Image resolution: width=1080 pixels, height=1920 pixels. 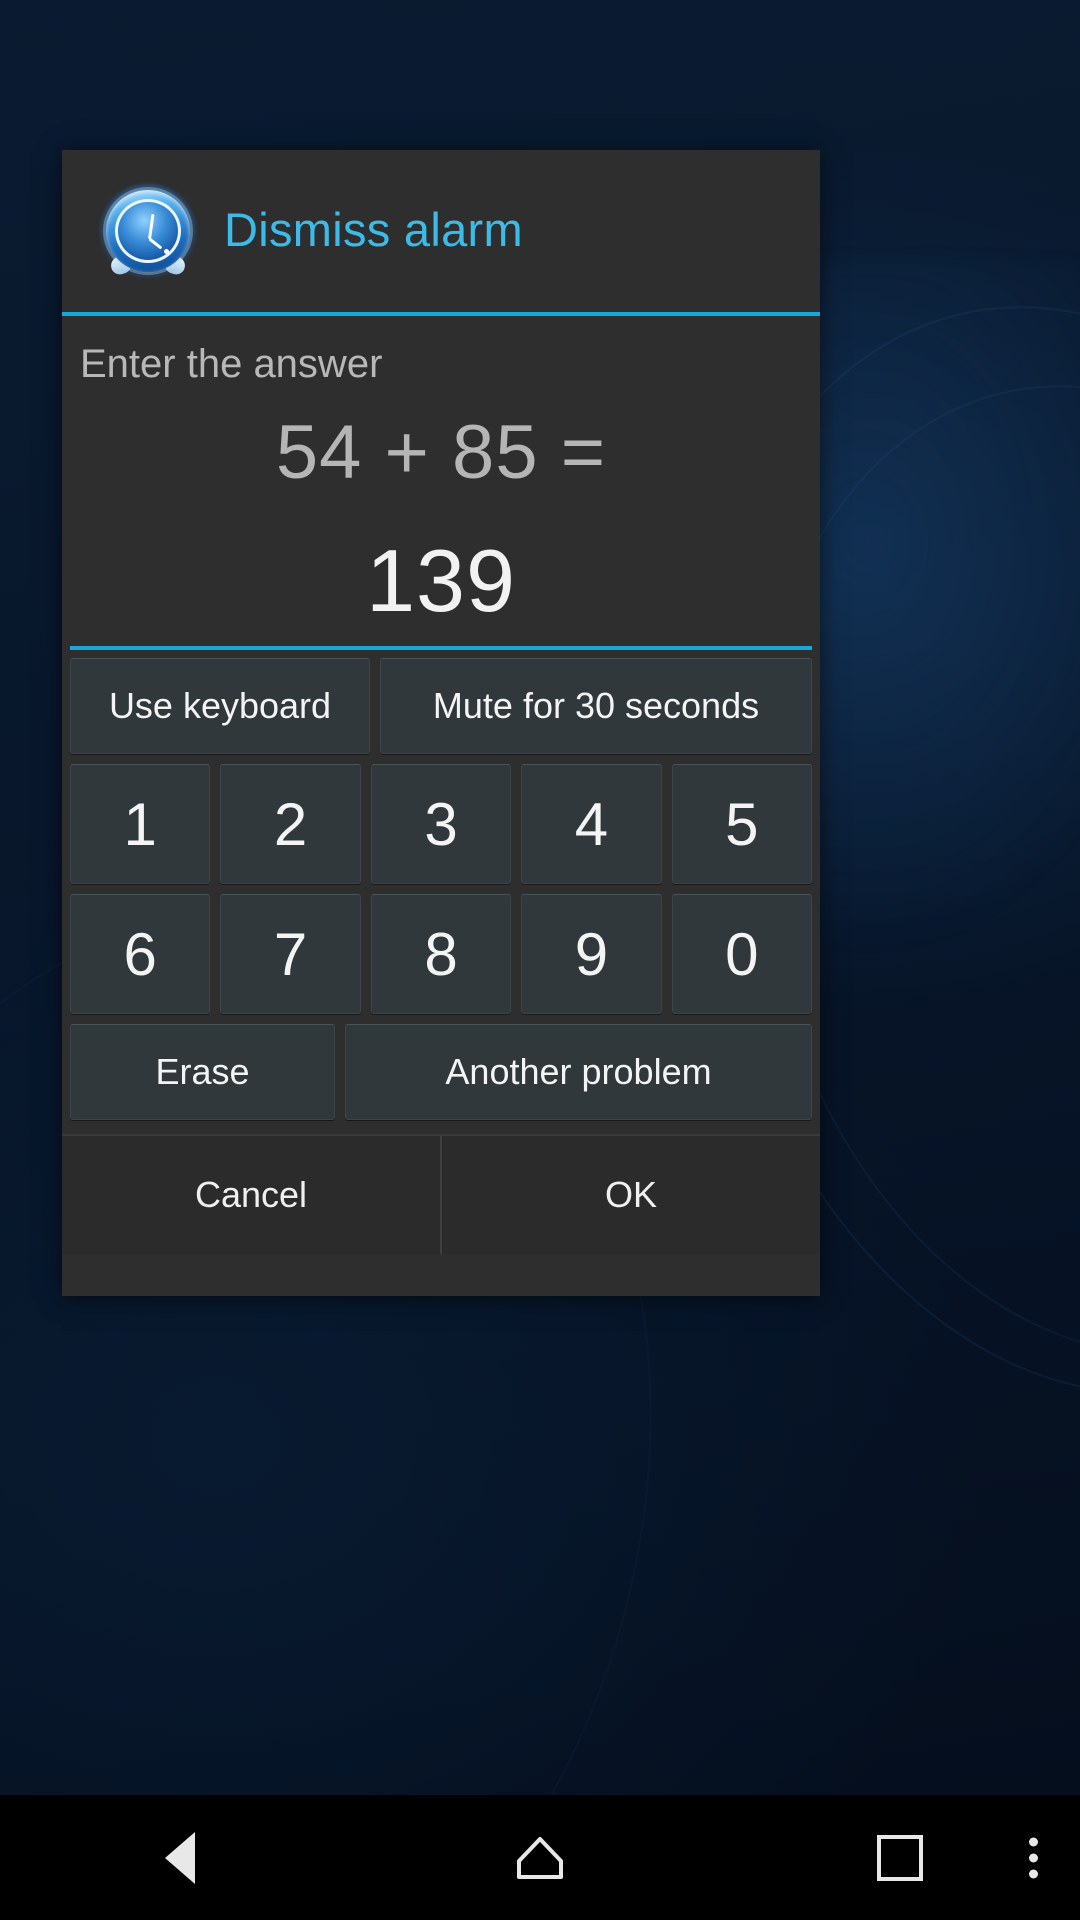 I want to click on key-5: 5, so click(x=742, y=824).